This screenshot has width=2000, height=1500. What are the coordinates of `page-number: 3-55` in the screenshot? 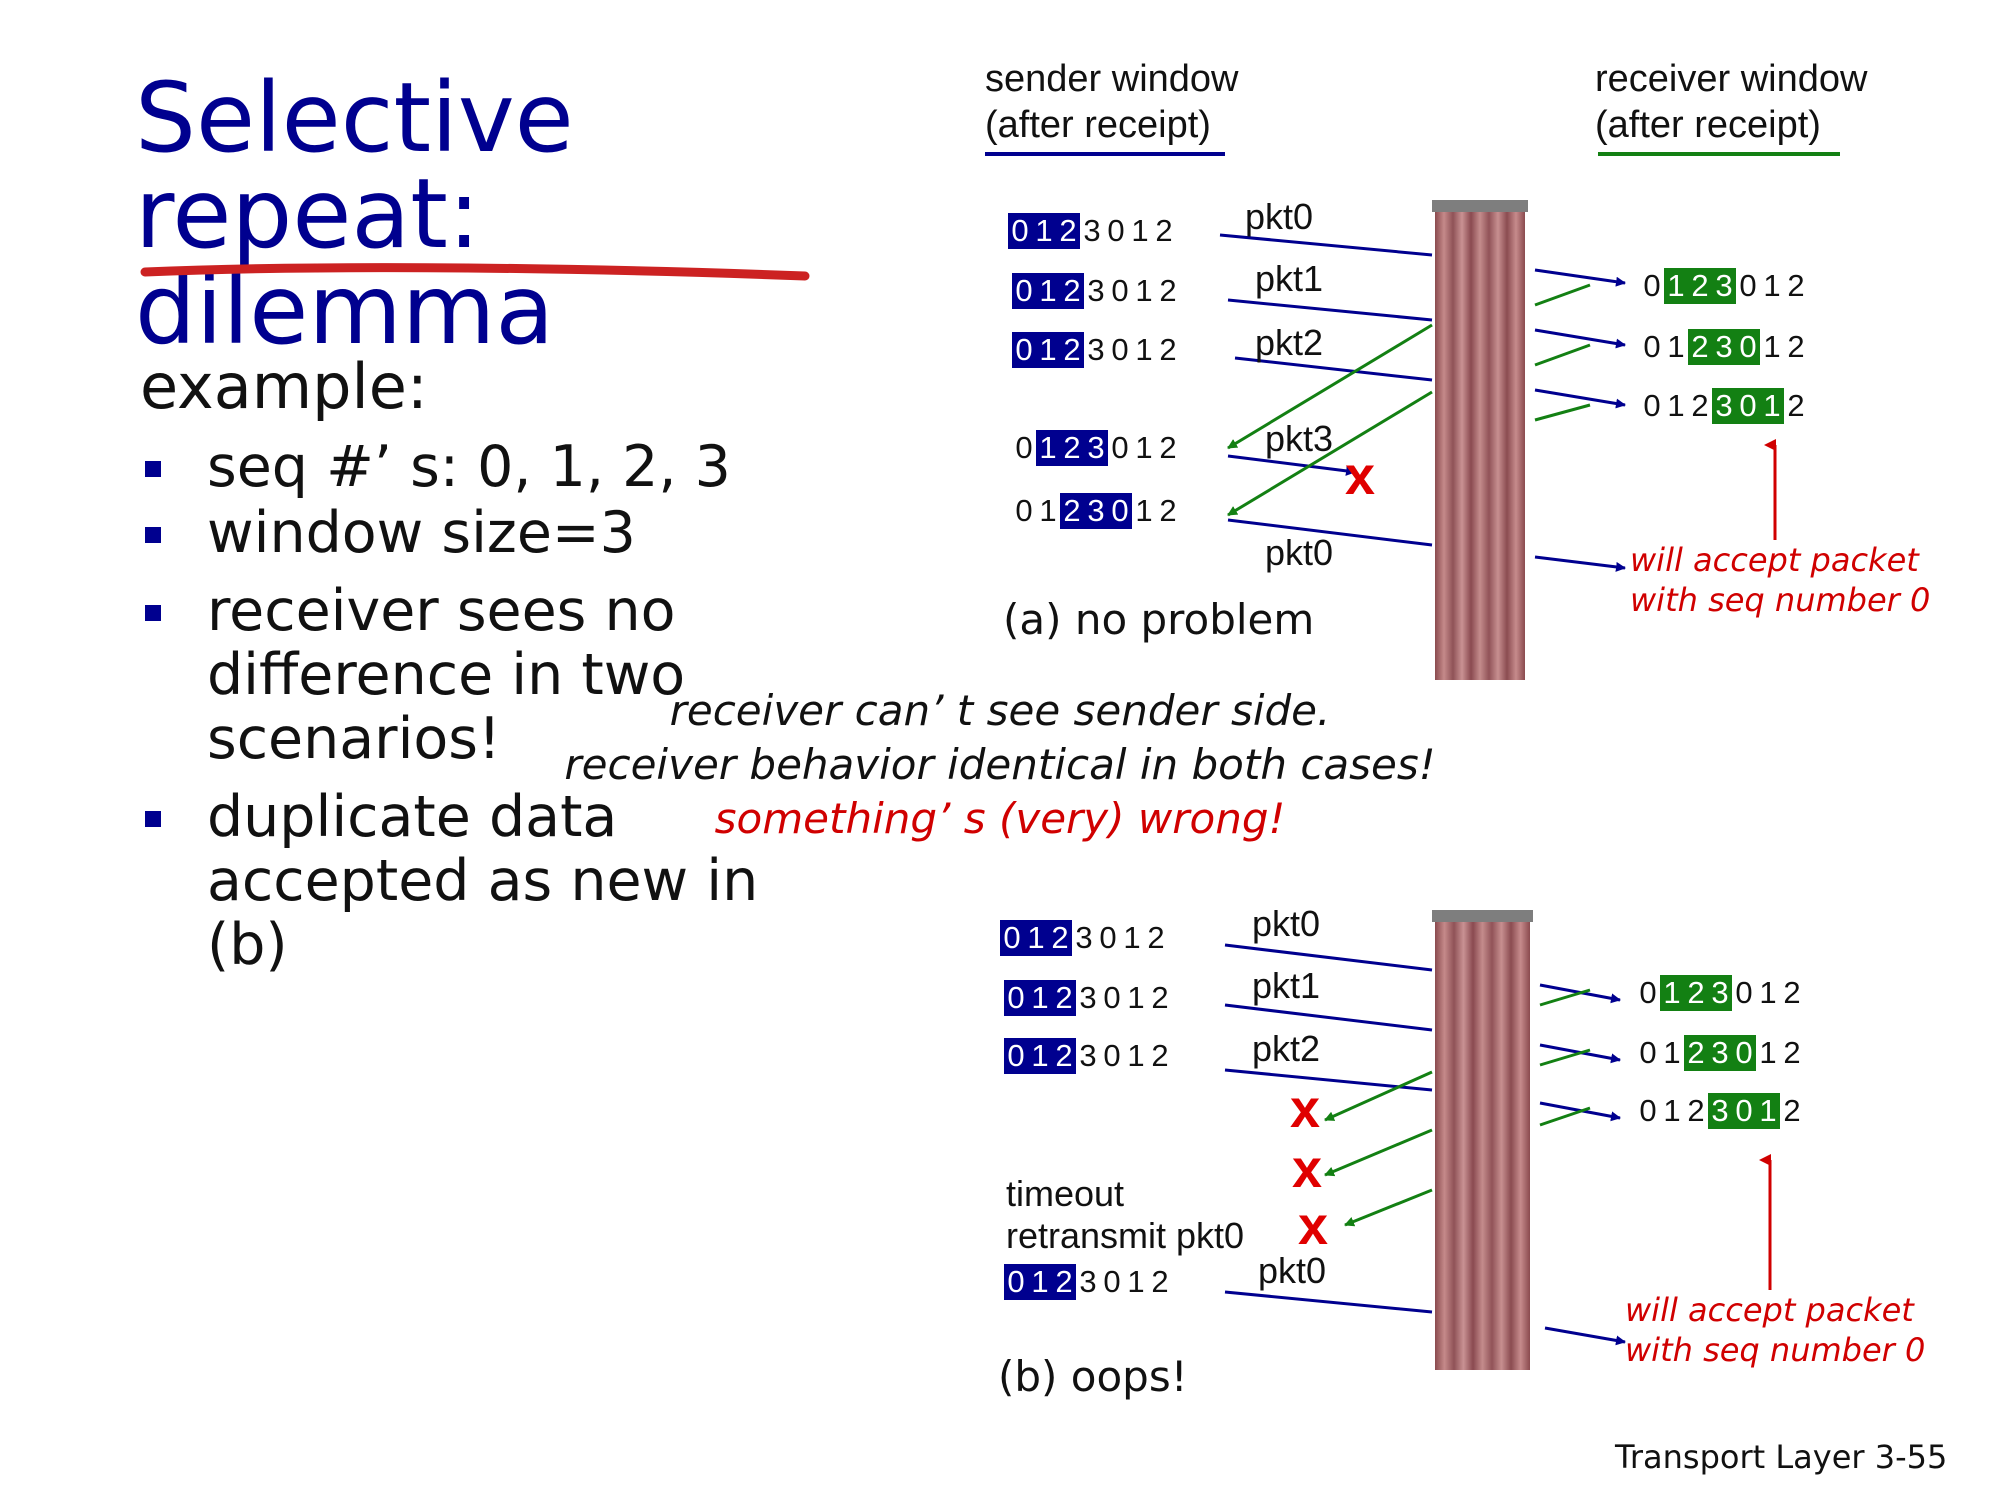 It's located at (1911, 1457).